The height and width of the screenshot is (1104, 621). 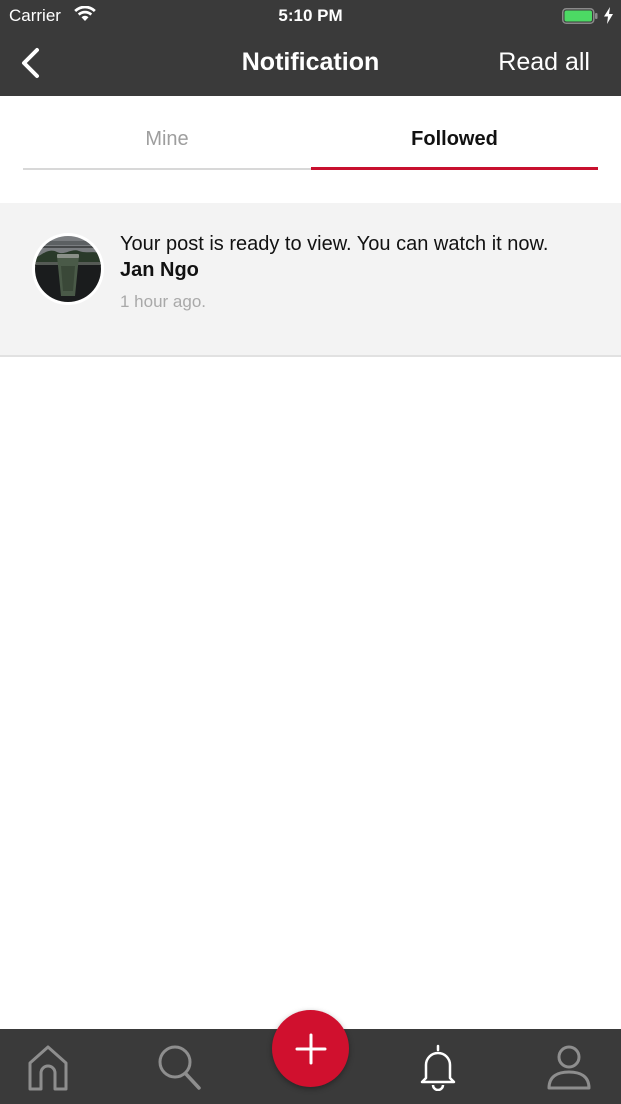 I want to click on notification-timestamp: 1 hour ago., so click(x=163, y=301).